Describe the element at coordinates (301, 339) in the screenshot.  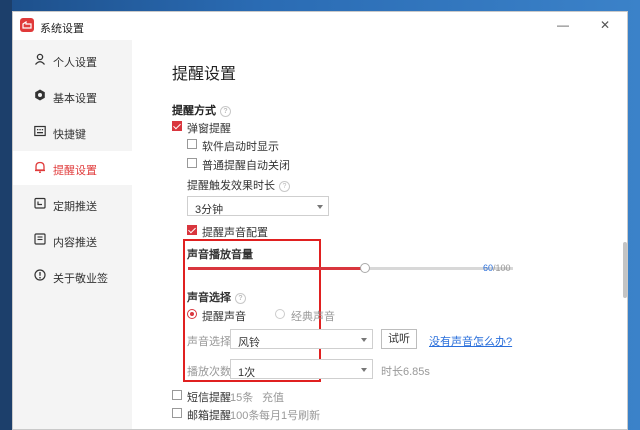
I see `sound-select-dropdown: 风铃` at that location.